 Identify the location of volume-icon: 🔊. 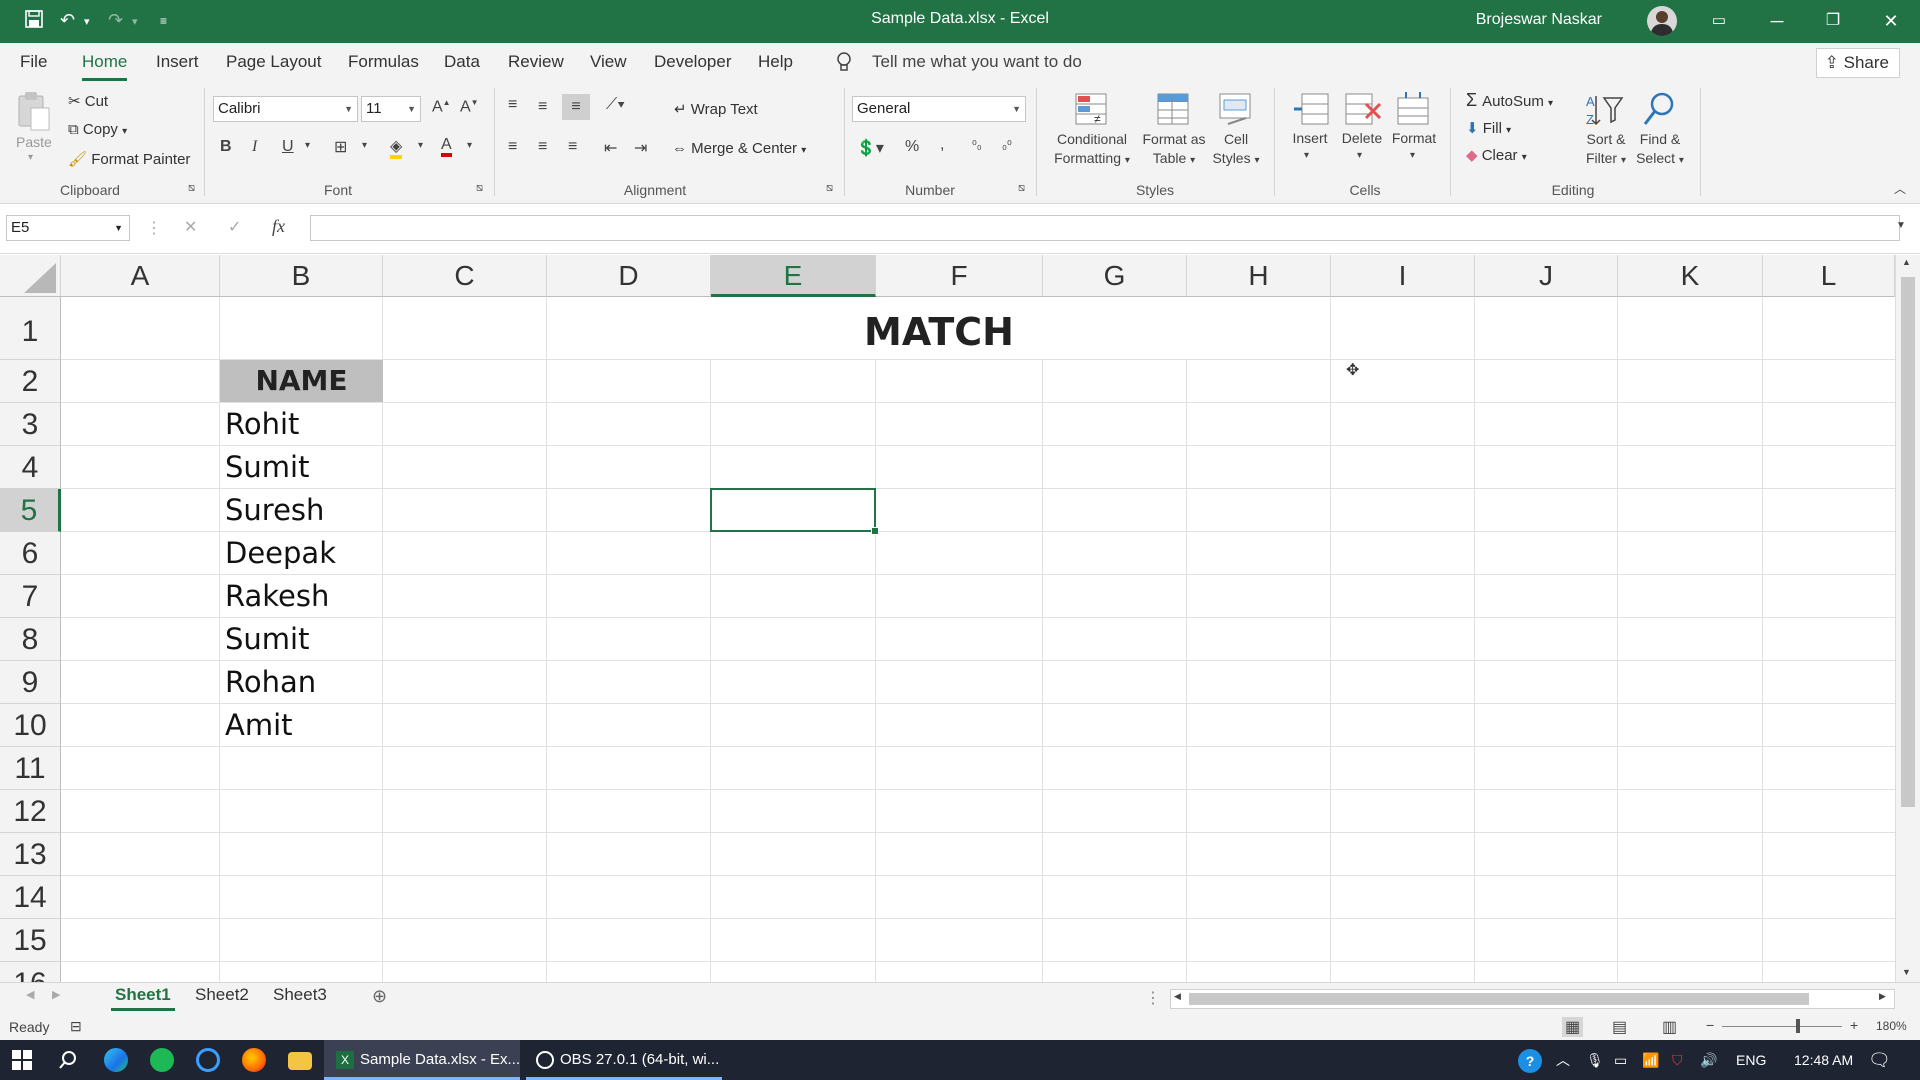
(1708, 1060).